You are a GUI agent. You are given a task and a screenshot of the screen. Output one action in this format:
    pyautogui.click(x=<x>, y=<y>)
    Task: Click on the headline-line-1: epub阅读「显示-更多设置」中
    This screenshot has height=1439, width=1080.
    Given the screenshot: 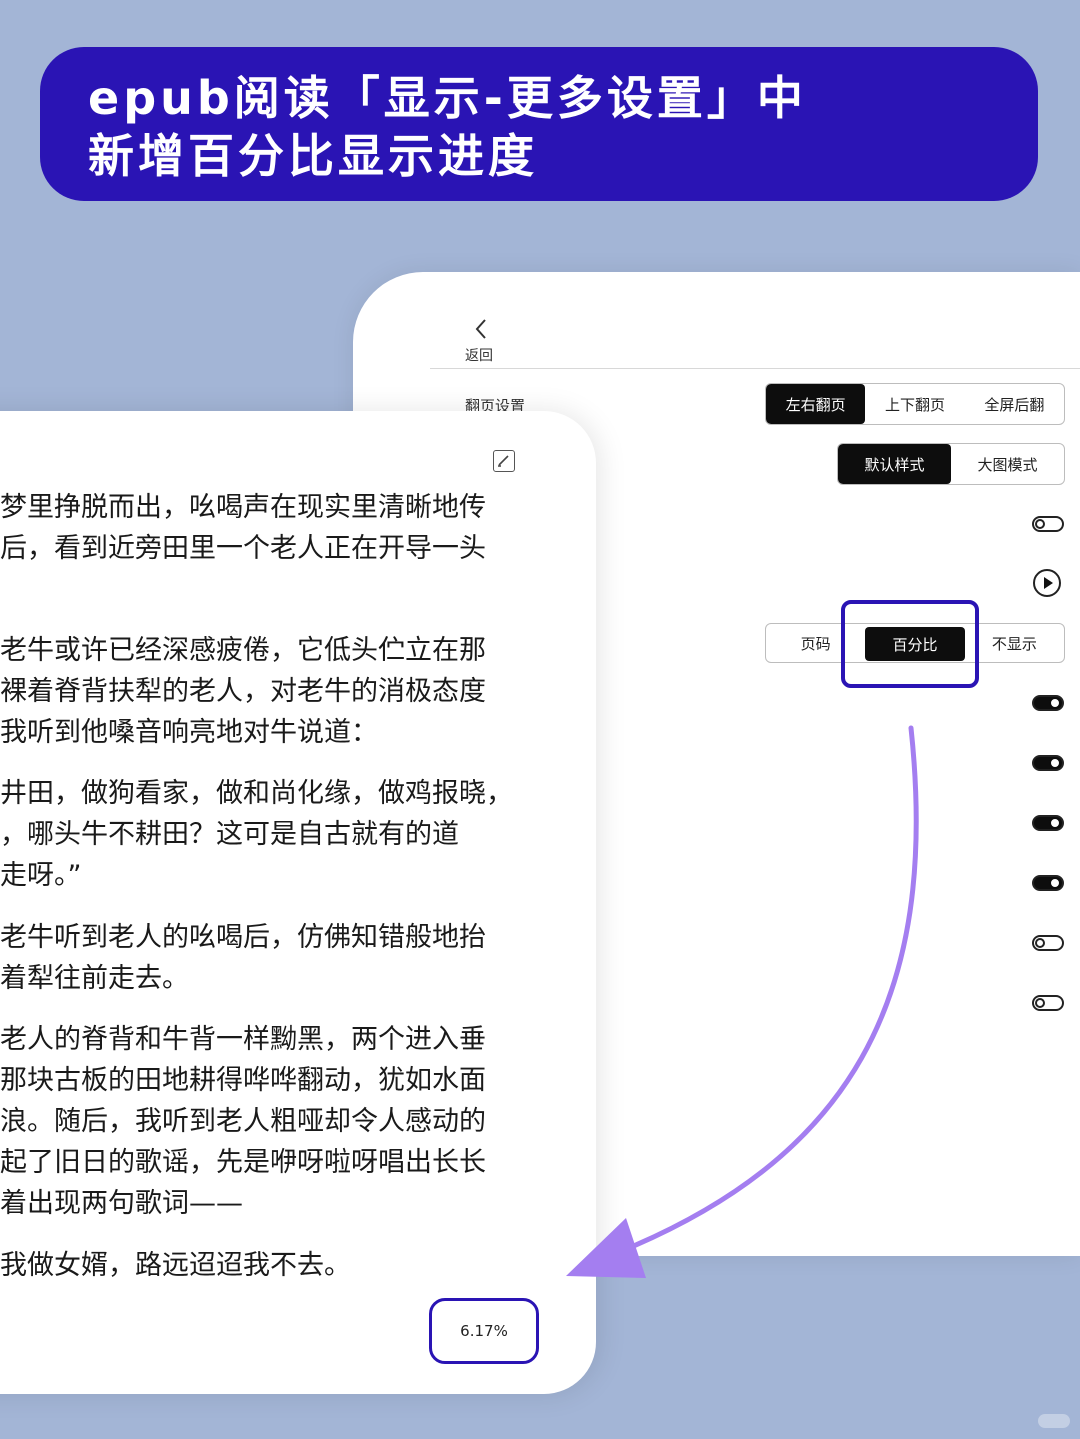 What is the action you would take?
    pyautogui.click(x=447, y=98)
    